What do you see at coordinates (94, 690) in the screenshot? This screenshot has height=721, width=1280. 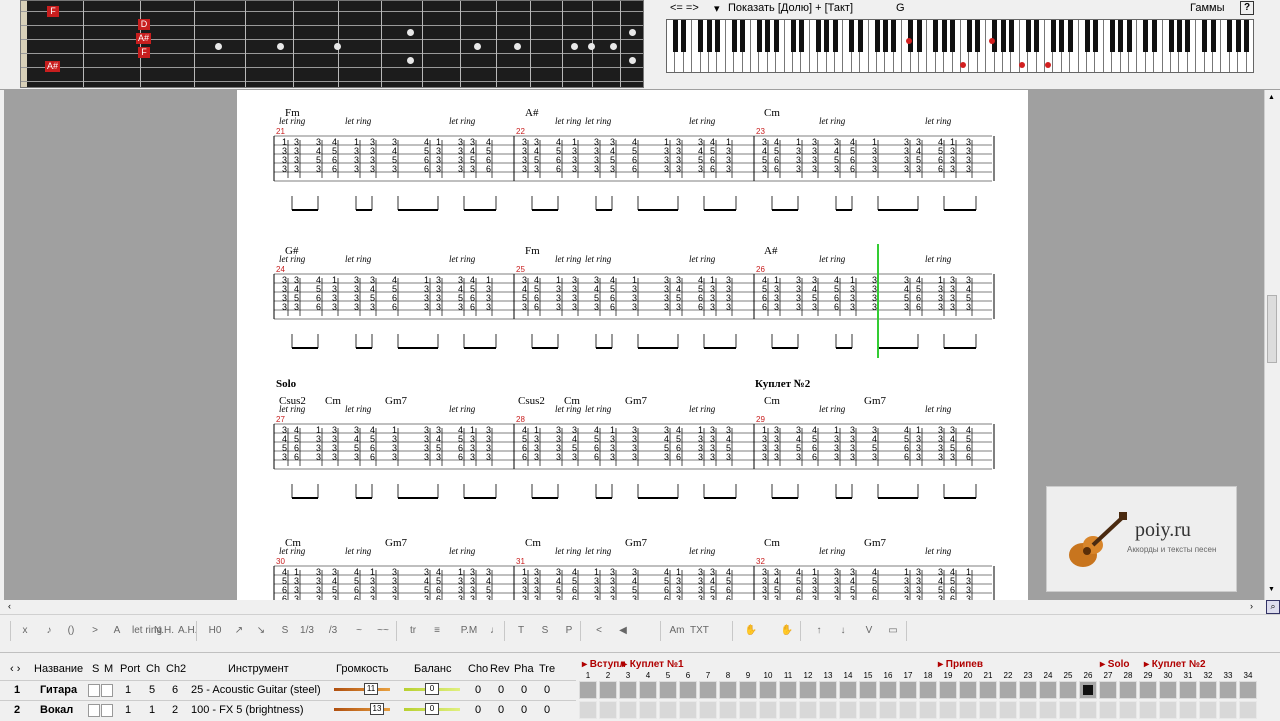 I see `solo-checkbox` at bounding box center [94, 690].